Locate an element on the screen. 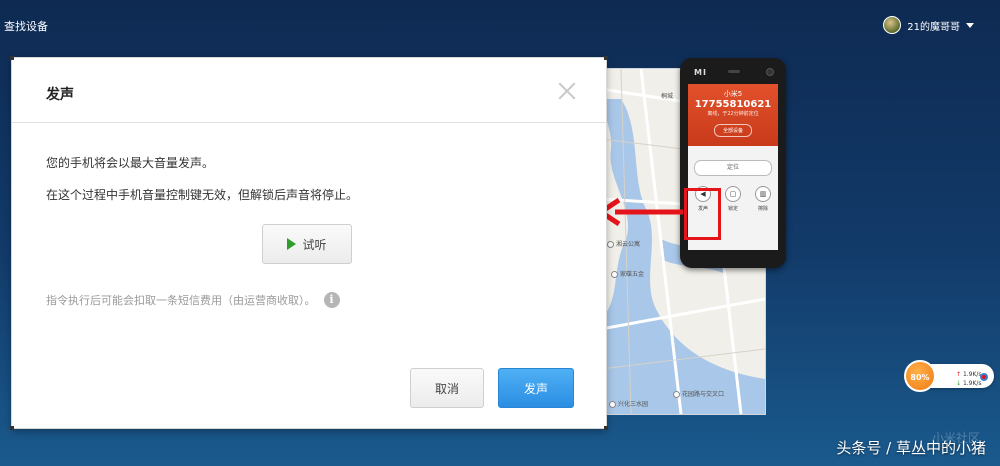 The height and width of the screenshot is (466, 1000). download-speed: 1.9K/s is located at coordinates (969, 383).